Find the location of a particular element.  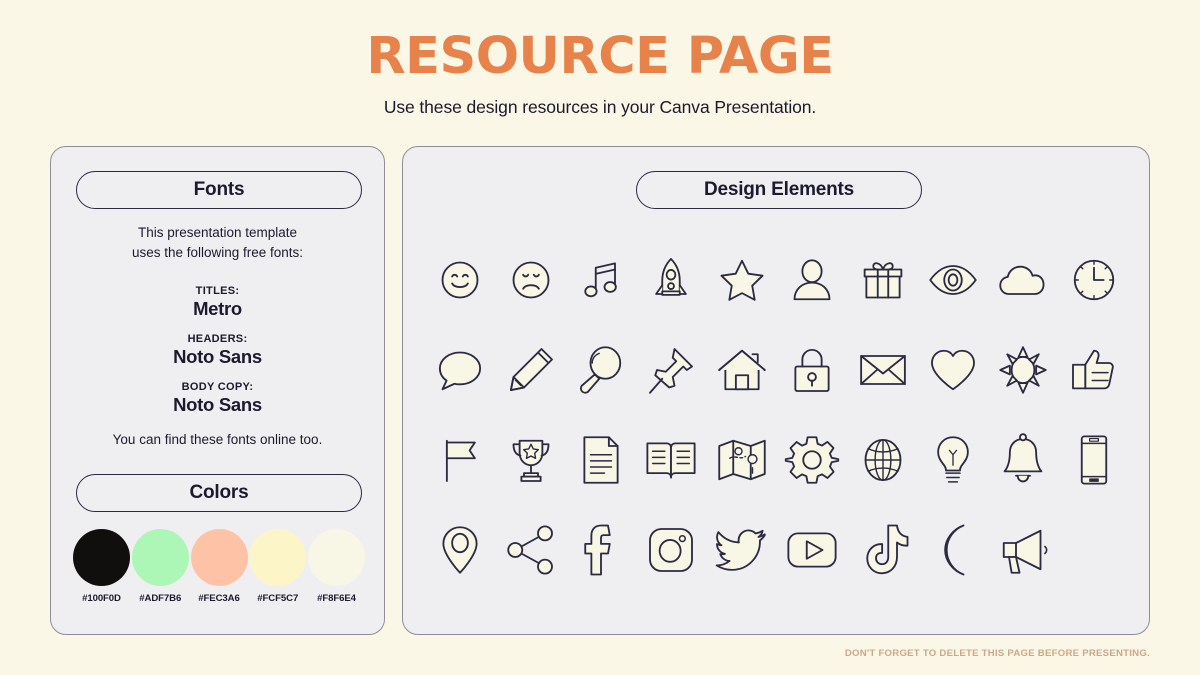

font-name-headers: Noto Sans is located at coordinates (217, 356).